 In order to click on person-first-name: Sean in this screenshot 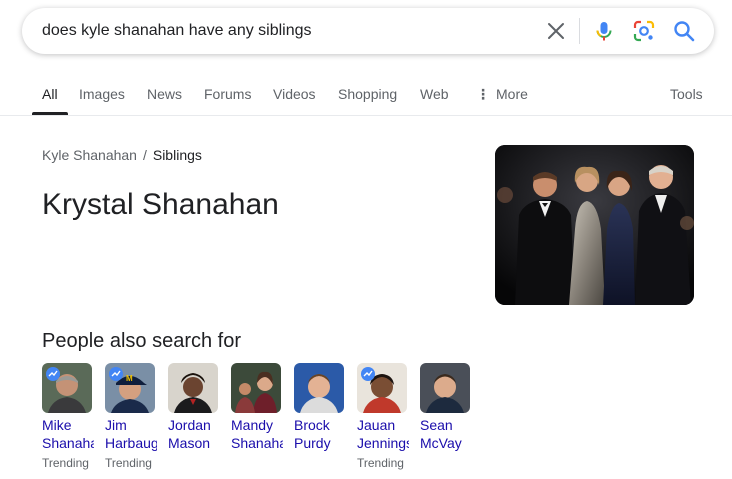, I will do `click(436, 425)`.